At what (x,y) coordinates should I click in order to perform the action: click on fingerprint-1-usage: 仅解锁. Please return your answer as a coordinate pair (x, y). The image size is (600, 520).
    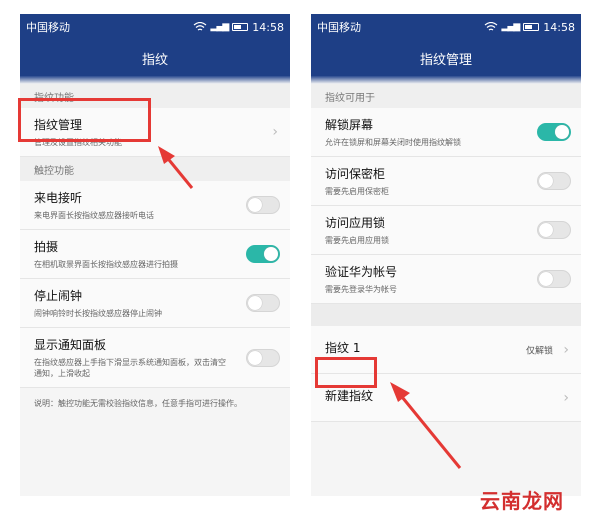
    Looking at the image, I should click on (539, 351).